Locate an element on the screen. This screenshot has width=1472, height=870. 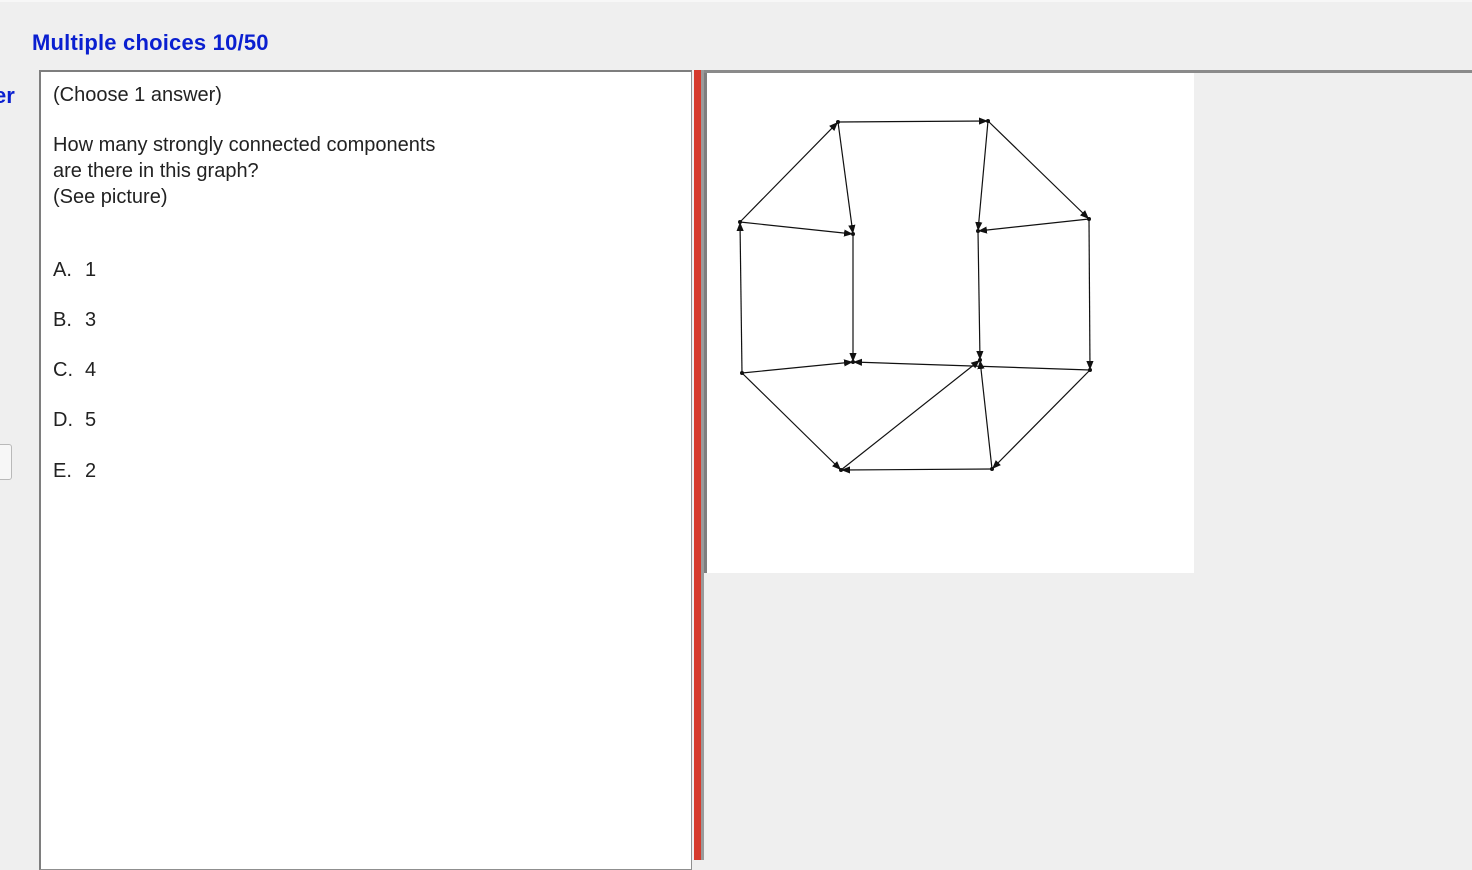
window-top-edge is located at coordinates (736, 1).